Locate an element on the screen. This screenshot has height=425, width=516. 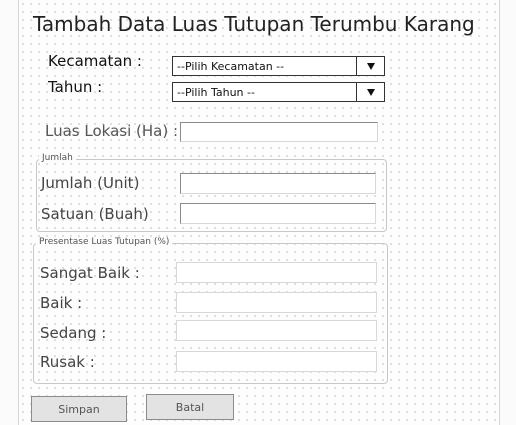
tahun-select: --Pilih Tahun -- is located at coordinates (278, 92).